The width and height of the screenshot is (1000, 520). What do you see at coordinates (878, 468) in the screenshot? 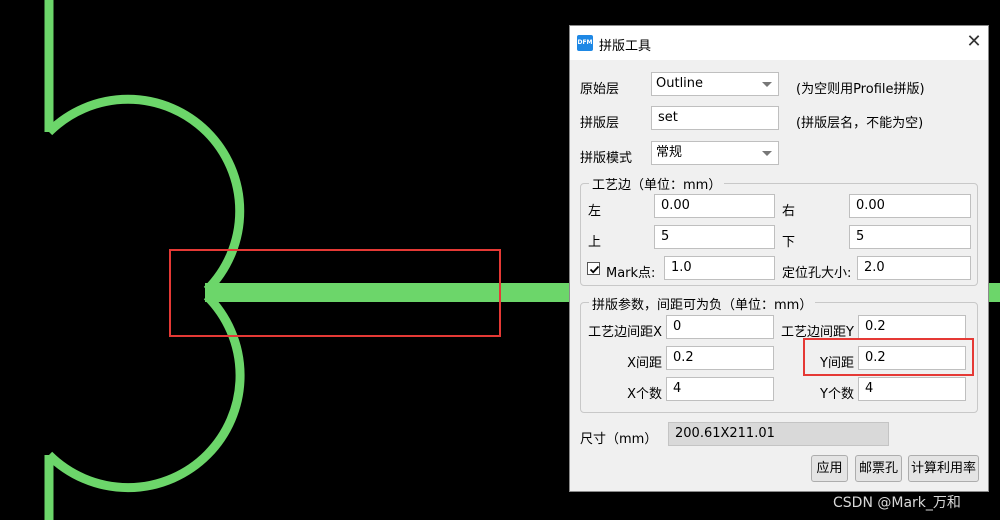
I see `stamp-hole-button: 邮票孔` at bounding box center [878, 468].